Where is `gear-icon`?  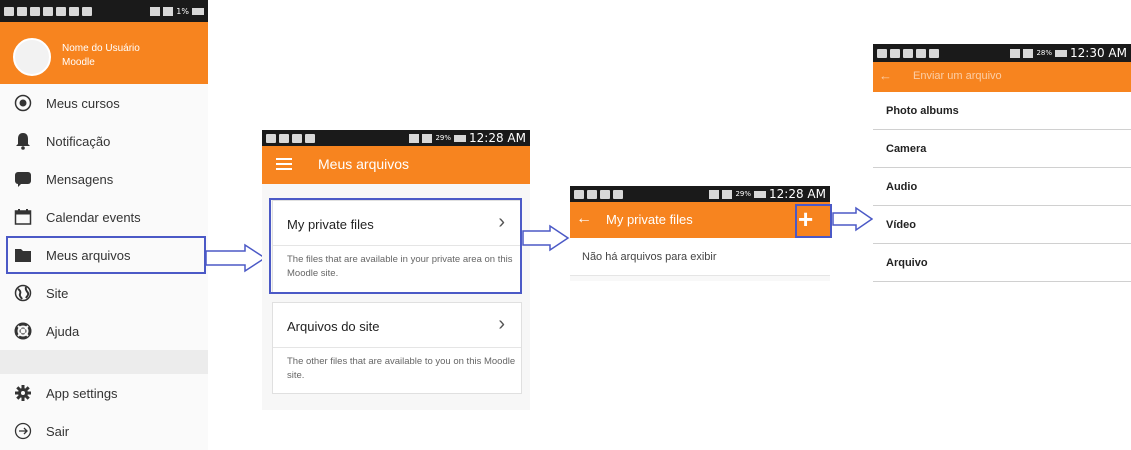 gear-icon is located at coordinates (23, 393).